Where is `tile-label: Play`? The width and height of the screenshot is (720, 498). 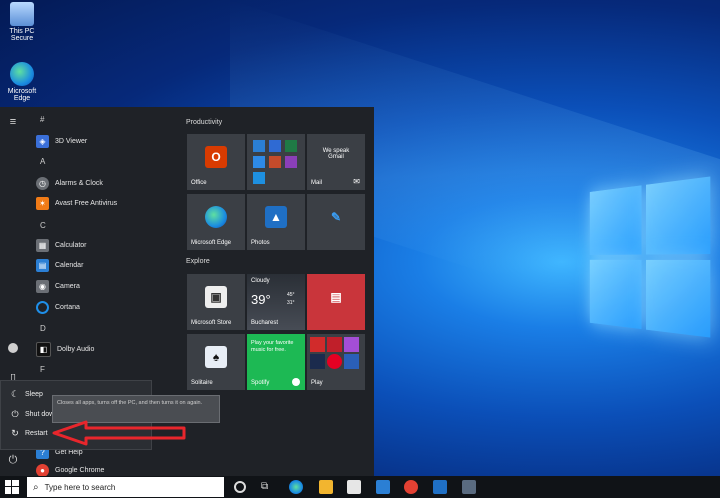 tile-label: Play is located at coordinates (317, 383).